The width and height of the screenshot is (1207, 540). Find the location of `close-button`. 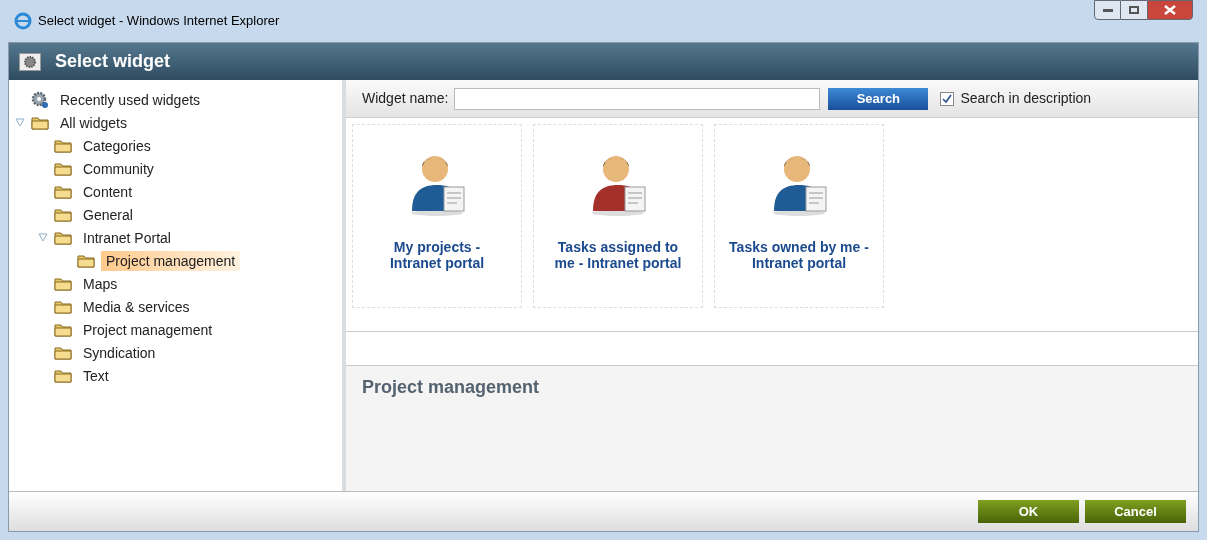

close-button is located at coordinates (1170, 10).